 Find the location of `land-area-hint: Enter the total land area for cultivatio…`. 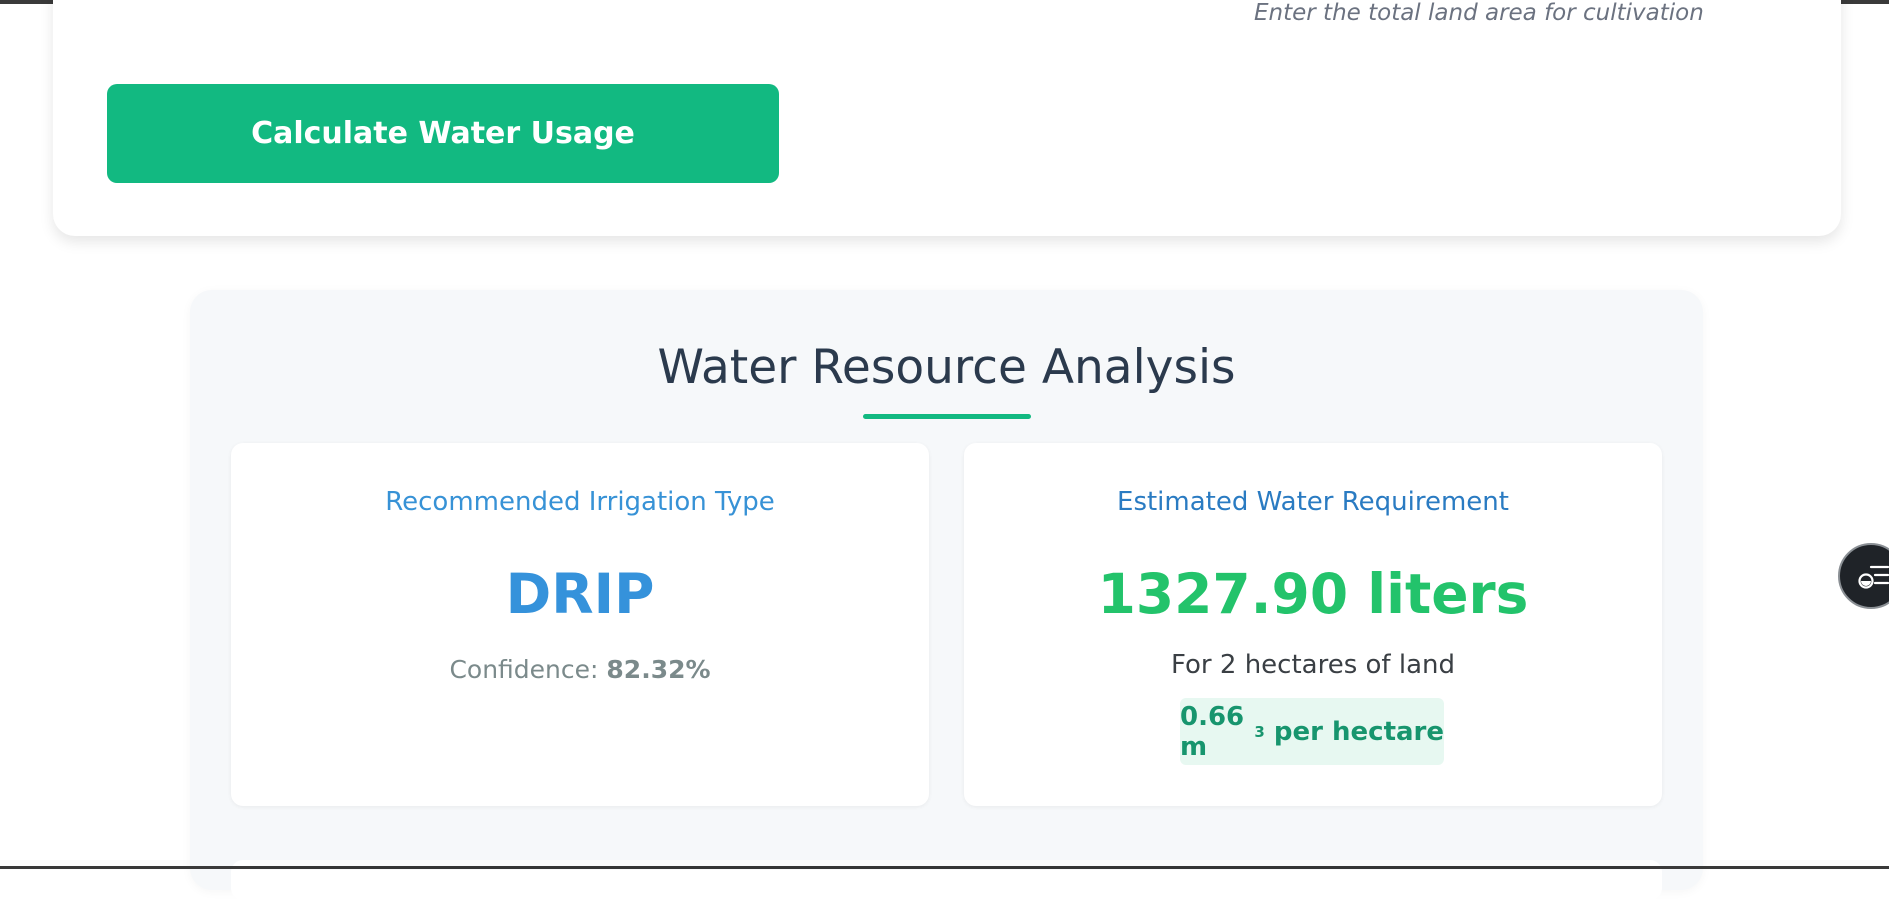

land-area-hint: Enter the total land area for cultivatio… is located at coordinates (1479, 13).